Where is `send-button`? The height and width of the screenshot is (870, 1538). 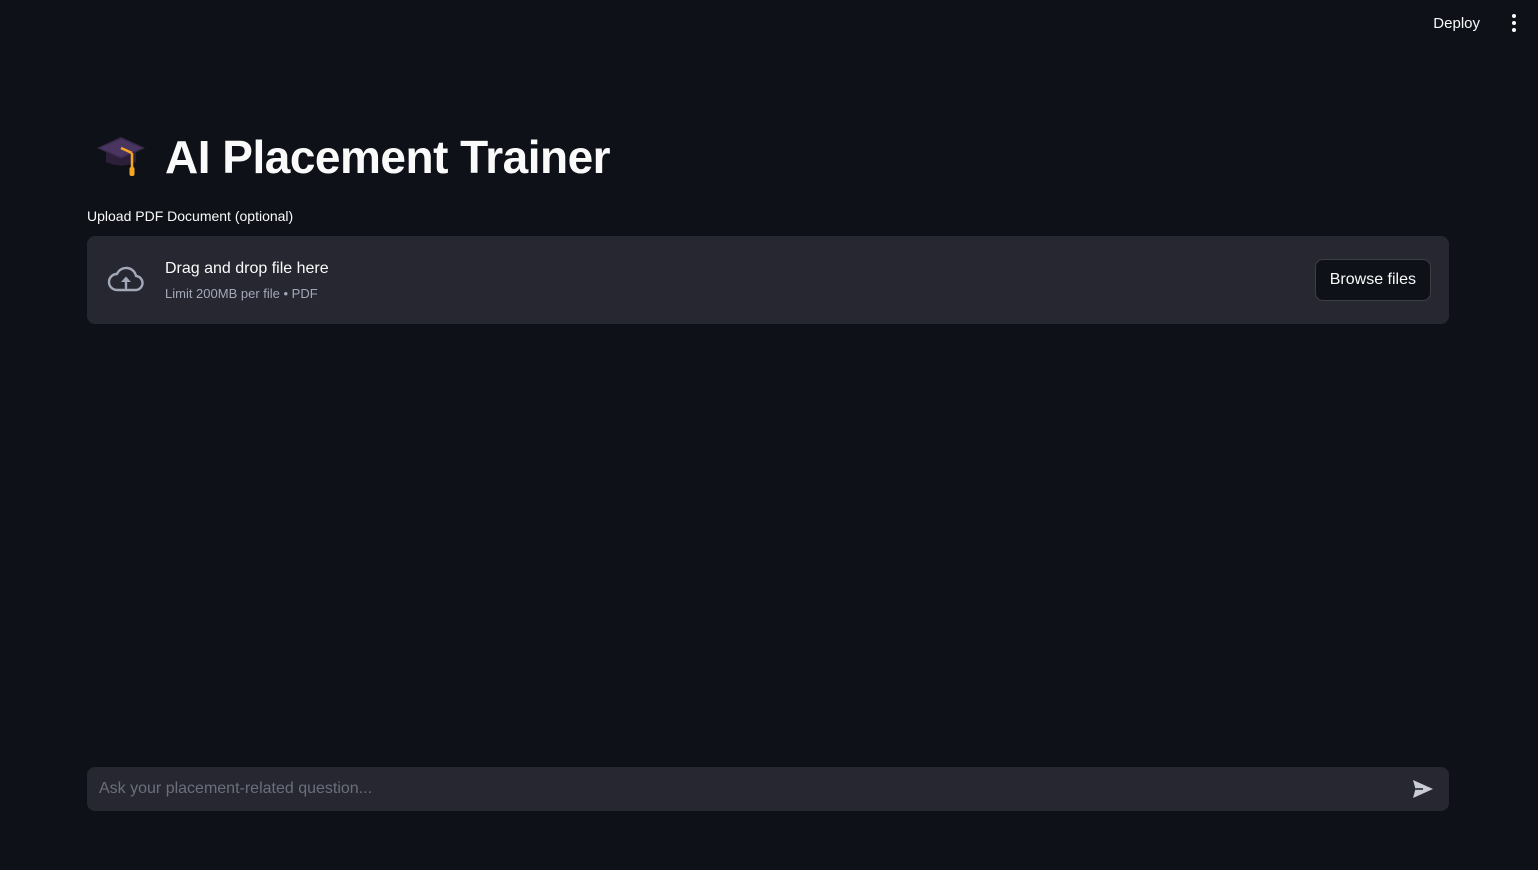 send-button is located at coordinates (1423, 789).